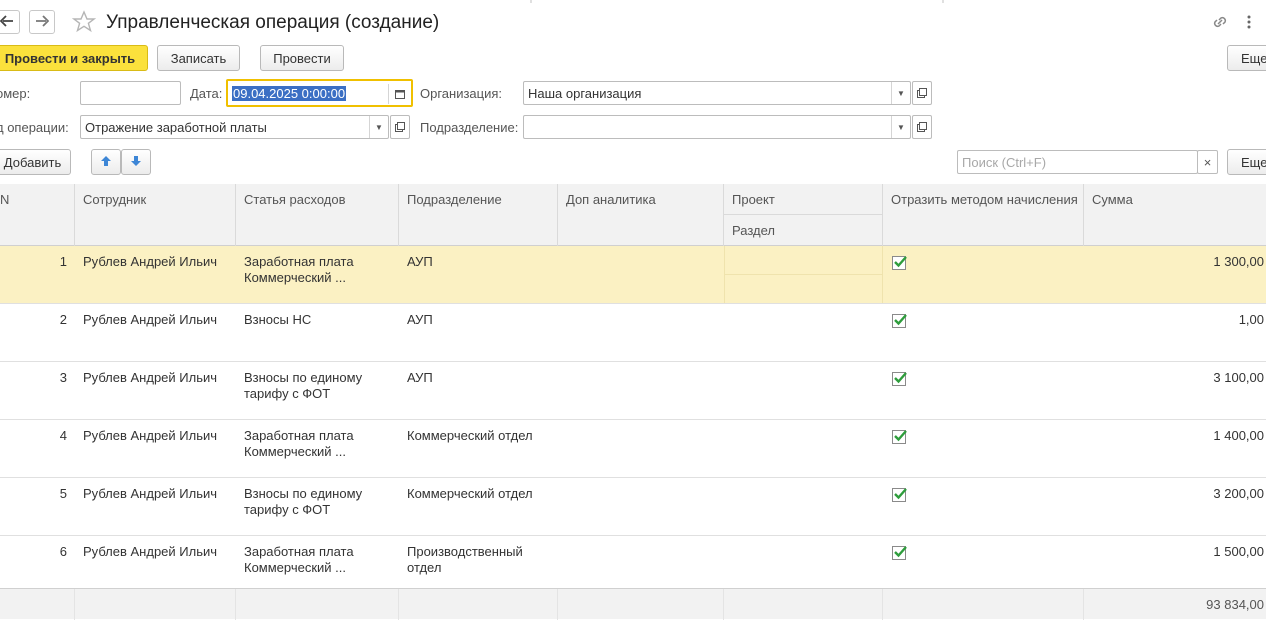 The width and height of the screenshot is (1266, 620). I want to click on arrow-up-icon, so click(106, 162).